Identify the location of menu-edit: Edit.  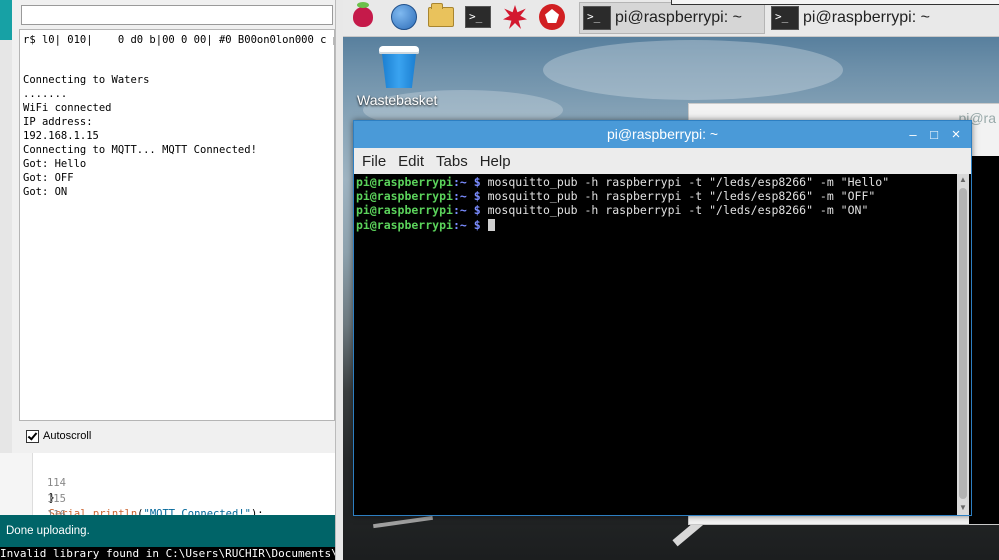
(411, 161).